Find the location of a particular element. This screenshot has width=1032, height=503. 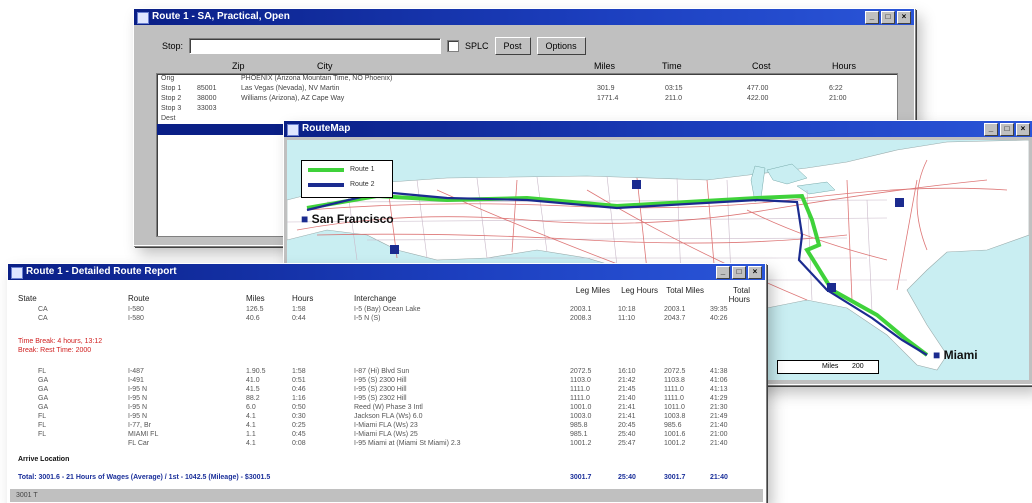

report-cell: 1103.8 is located at coordinates (674, 380).